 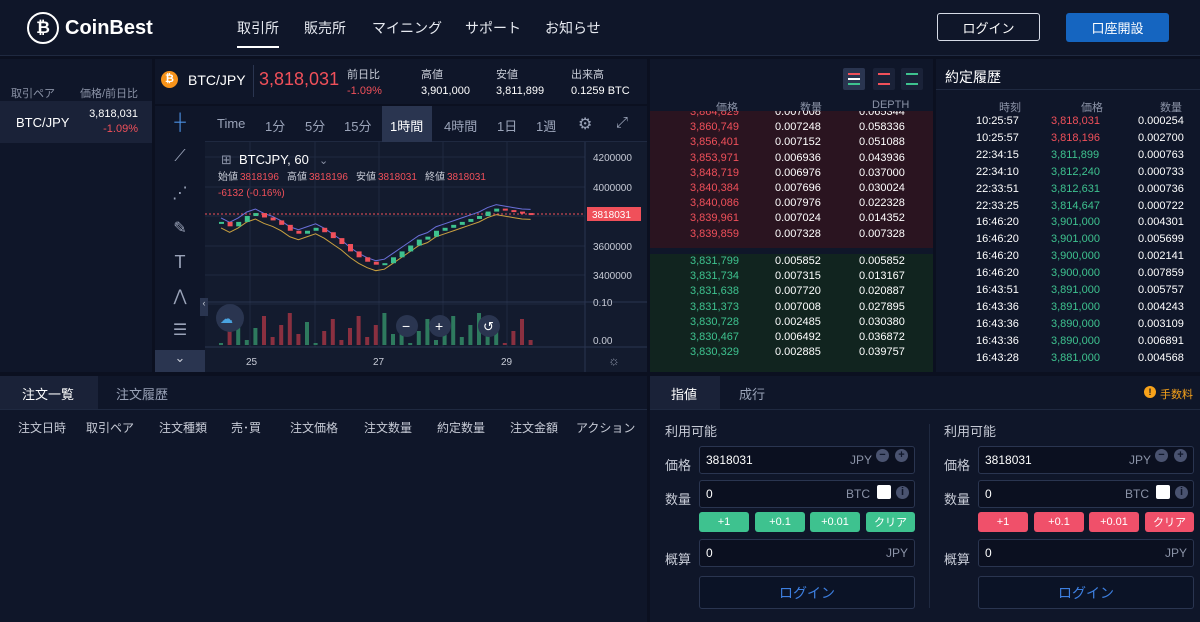 What do you see at coordinates (180, 126) in the screenshot?
I see `crosshair-icon: ┼` at bounding box center [180, 126].